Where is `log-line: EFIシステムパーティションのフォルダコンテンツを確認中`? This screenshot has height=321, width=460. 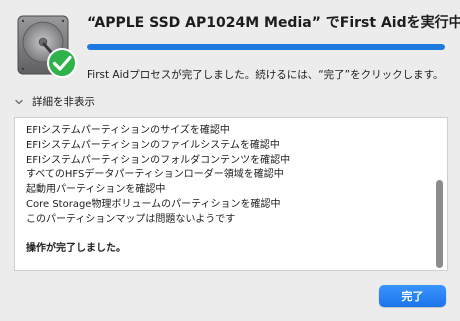 log-line: EFIシステムパーティションのフォルダコンテンツを確認中 is located at coordinates (158, 160).